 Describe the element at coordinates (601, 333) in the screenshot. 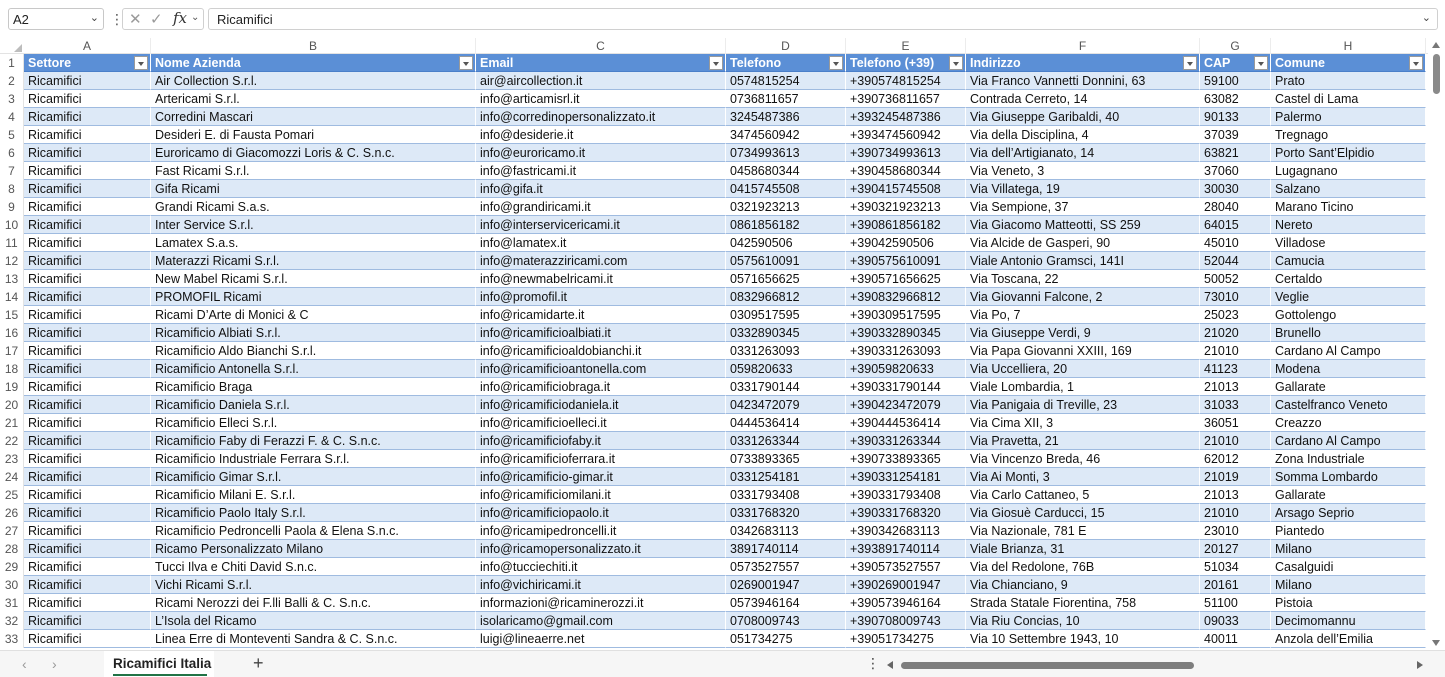

I see `table-cell: info@ricamificioalbiati.it` at that location.